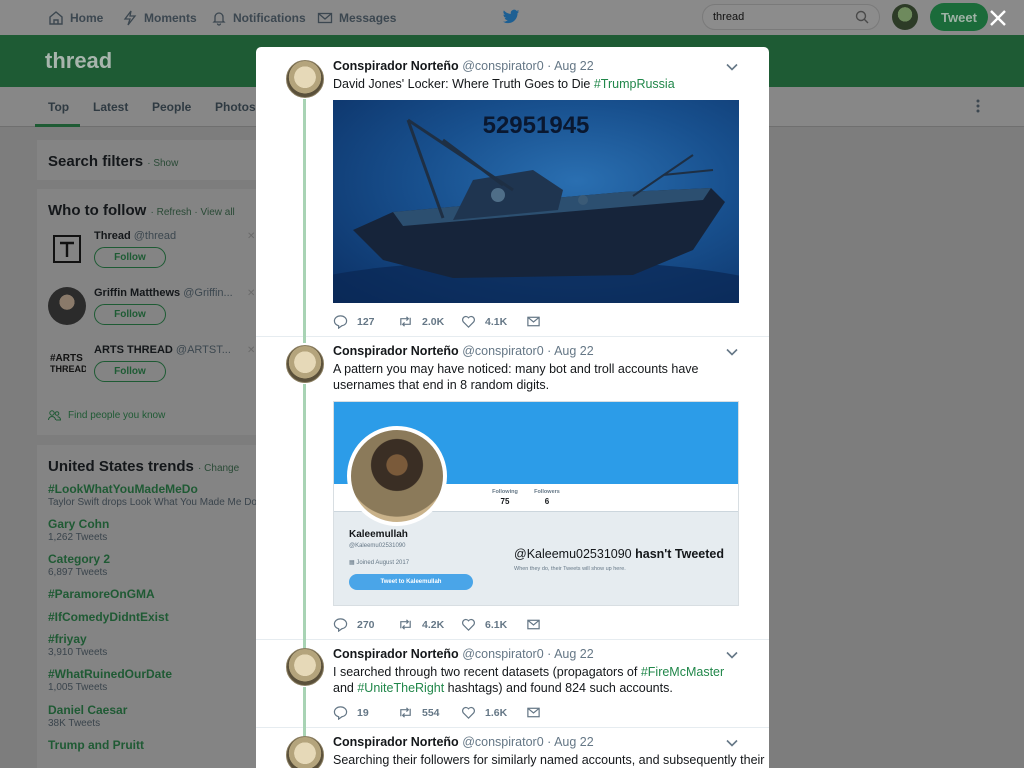 Image resolution: width=1024 pixels, height=768 pixels. I want to click on trends-change-link: · Change, so click(218, 468).